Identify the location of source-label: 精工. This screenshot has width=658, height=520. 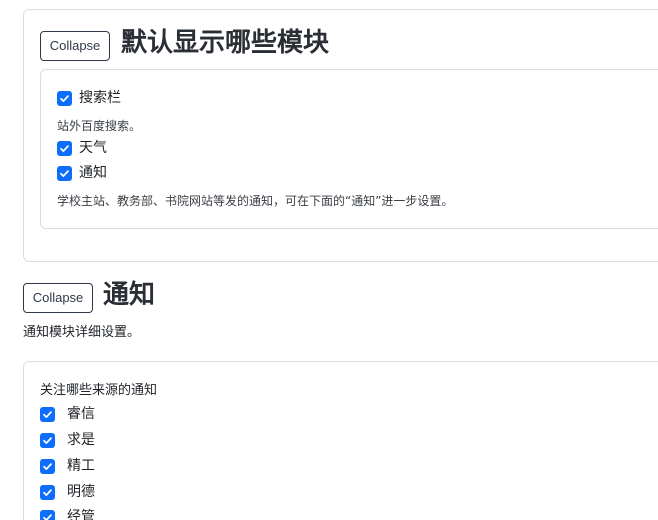
(81, 466).